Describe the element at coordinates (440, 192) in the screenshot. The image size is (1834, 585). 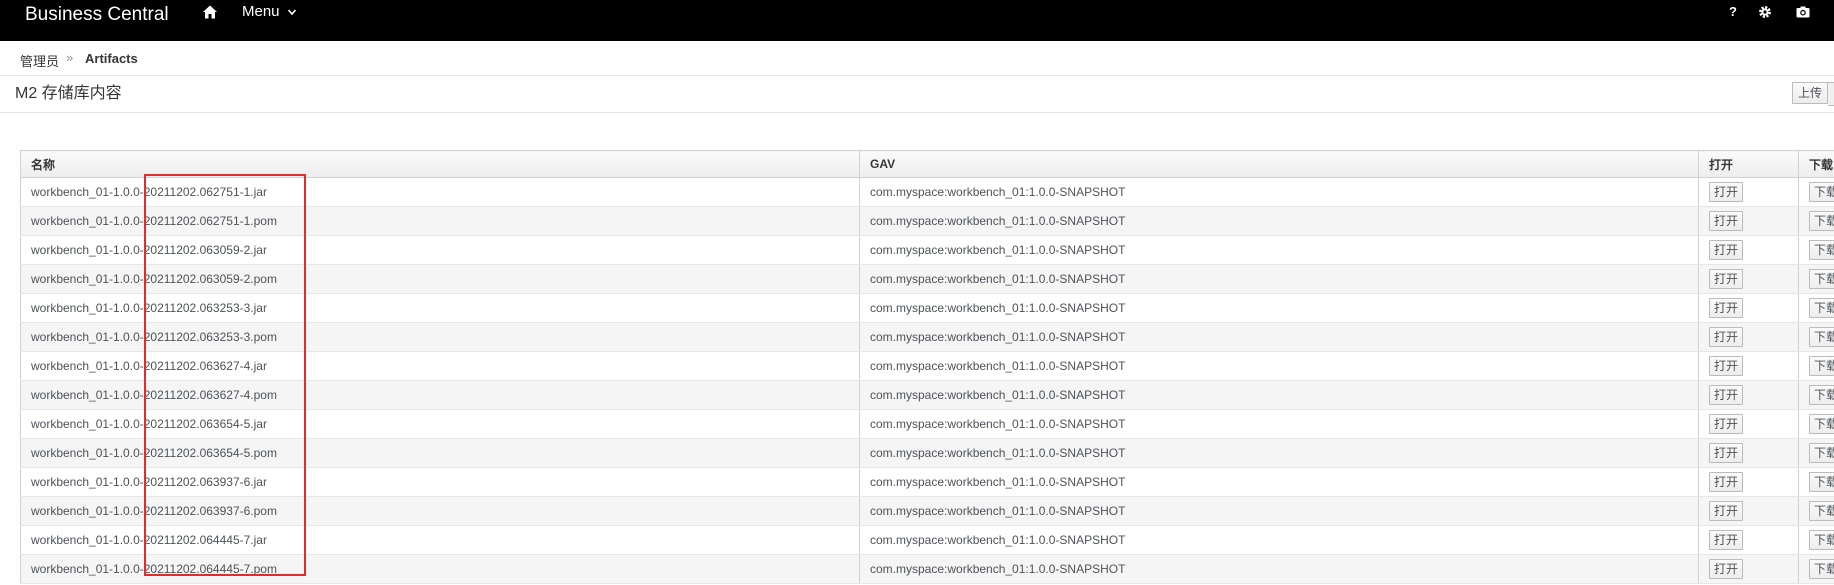
I see `artifact-name-cell: workbench_01-1.0.0-20211202.062751-1.jar` at that location.